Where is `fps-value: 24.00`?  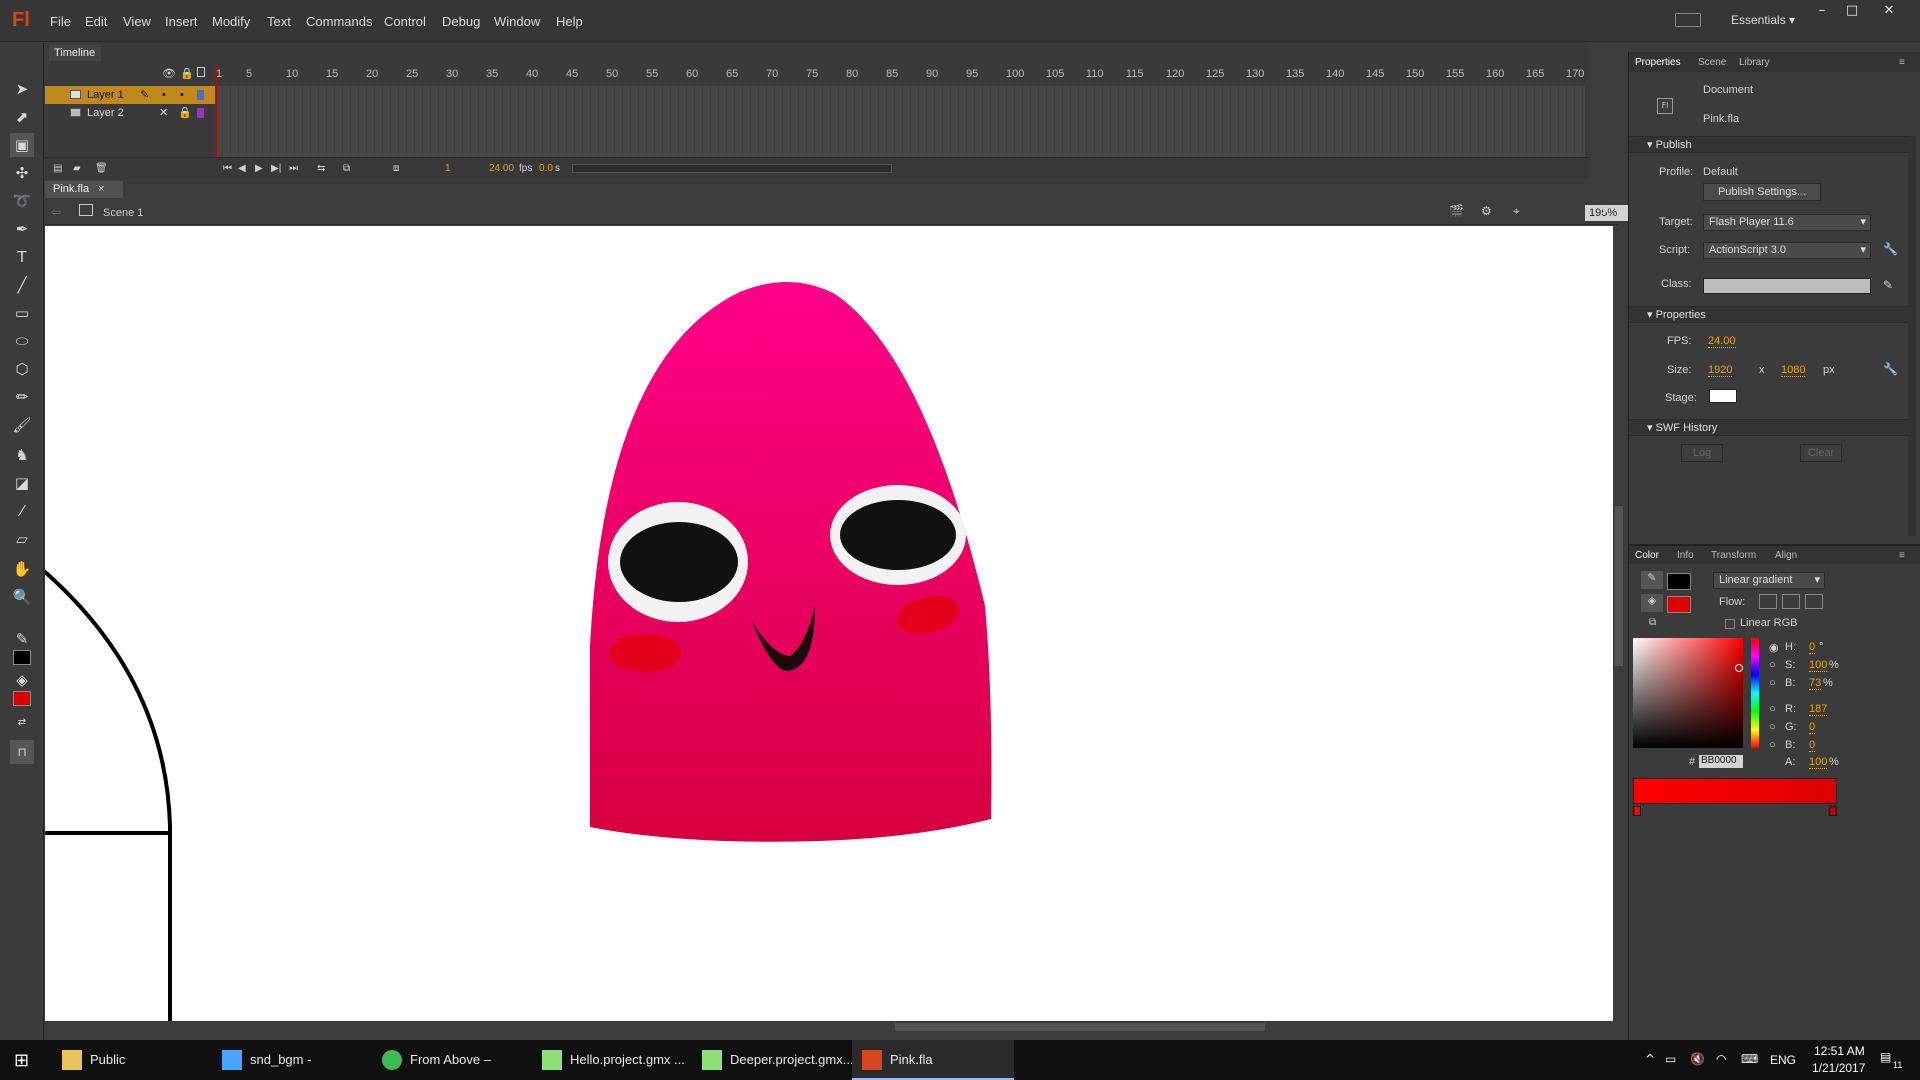
fps-value: 24.00 is located at coordinates (1722, 341).